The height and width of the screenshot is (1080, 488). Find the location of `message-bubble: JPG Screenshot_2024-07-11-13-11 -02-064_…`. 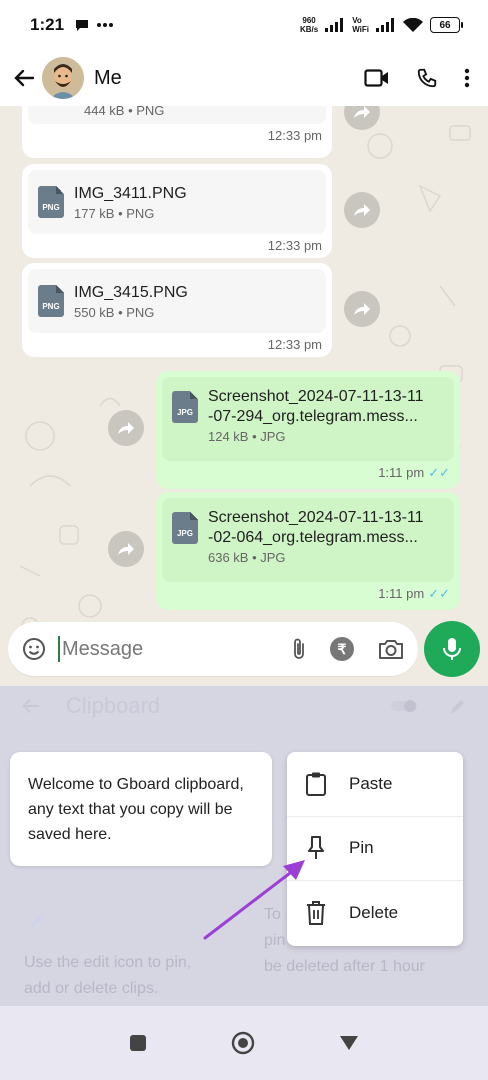

message-bubble: JPG Screenshot_2024-07-11-13-11 -02-064_… is located at coordinates (308, 551).